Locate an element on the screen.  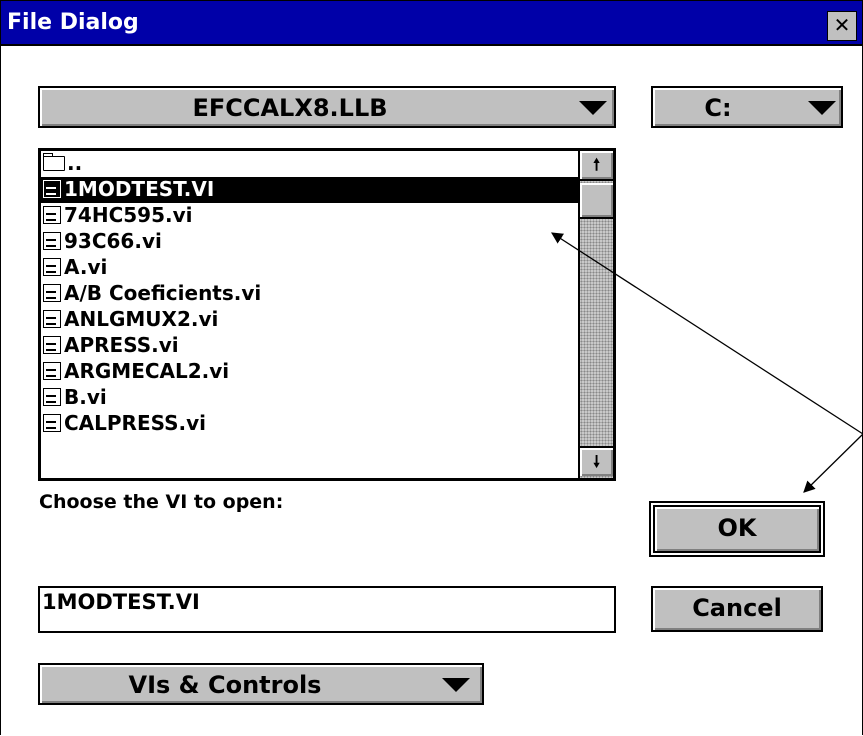
annotation-arrow-to-ok is located at coordinates (833, 463).